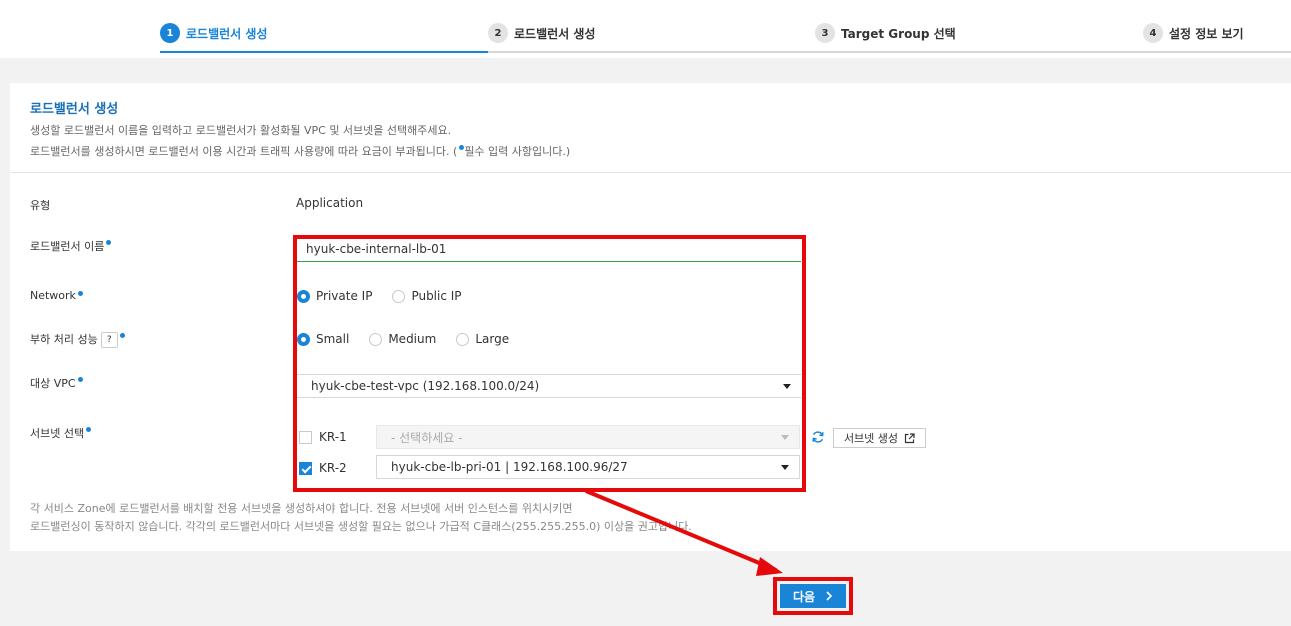 The image size is (1291, 626). I want to click on checkbox-kr-1: KR-1, so click(323, 437).